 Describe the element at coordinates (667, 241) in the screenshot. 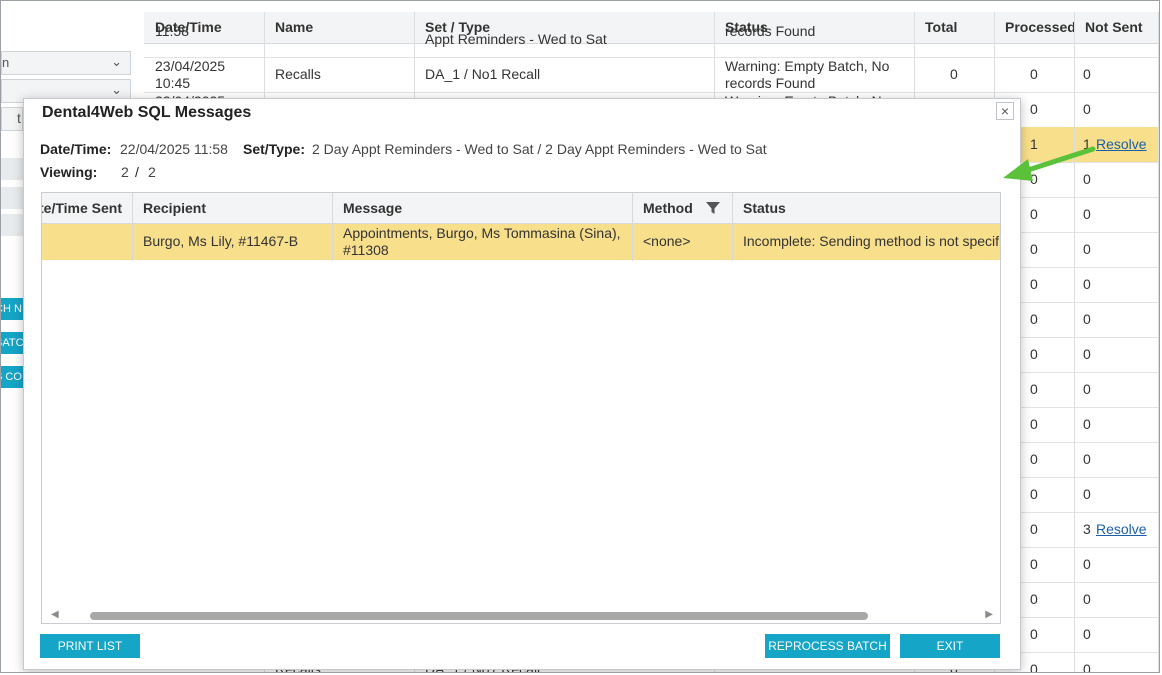

I see `cell-method: <none>` at that location.